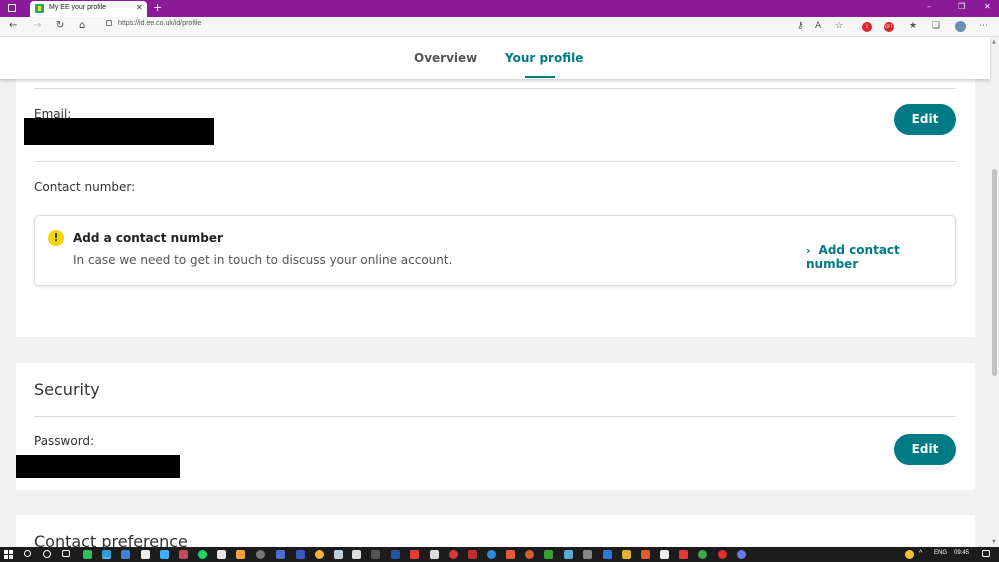 The image size is (999, 562). What do you see at coordinates (85, 187) in the screenshot?
I see `contact-number-label: Contact number:` at bounding box center [85, 187].